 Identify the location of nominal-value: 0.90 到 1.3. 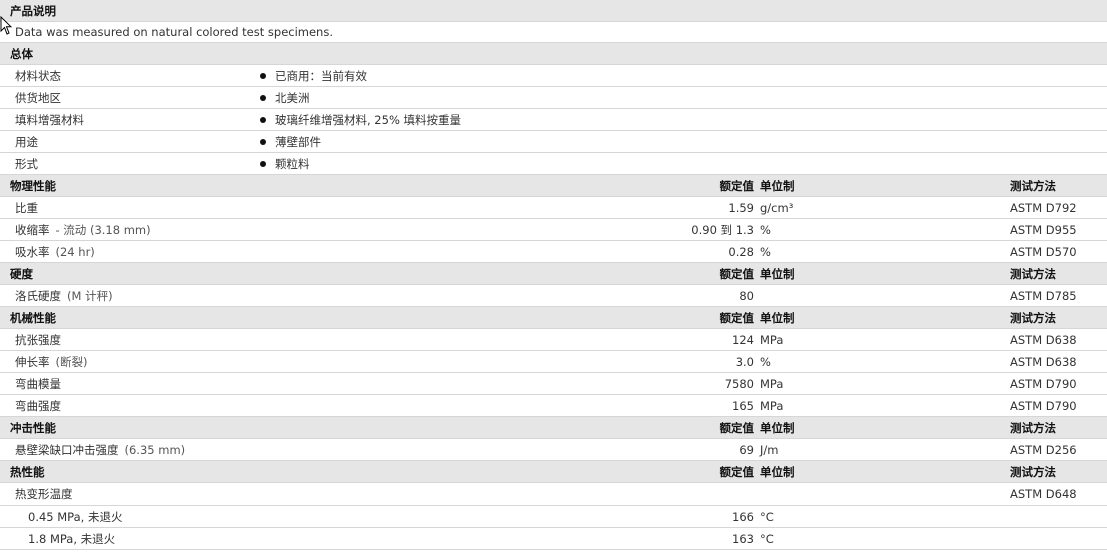
(722, 229).